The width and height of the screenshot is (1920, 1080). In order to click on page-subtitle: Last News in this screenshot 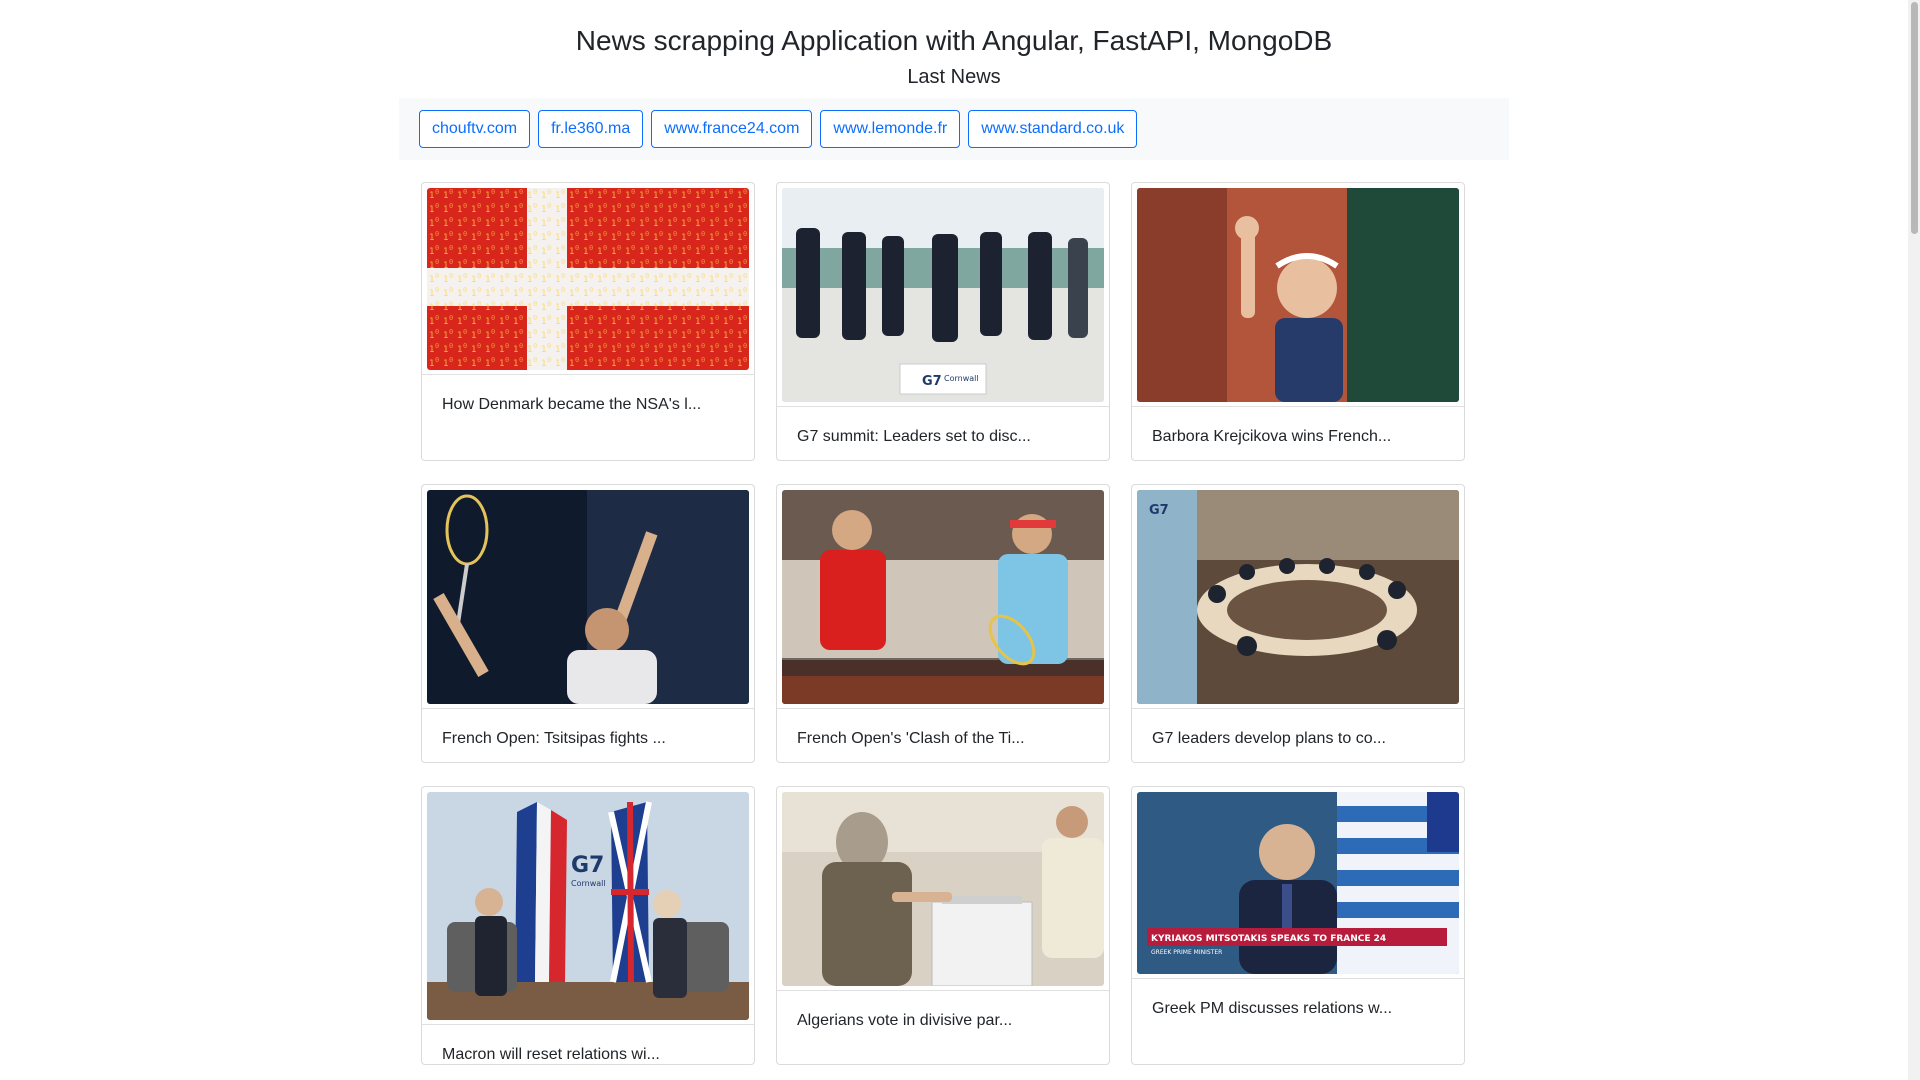, I will do `click(954, 77)`.